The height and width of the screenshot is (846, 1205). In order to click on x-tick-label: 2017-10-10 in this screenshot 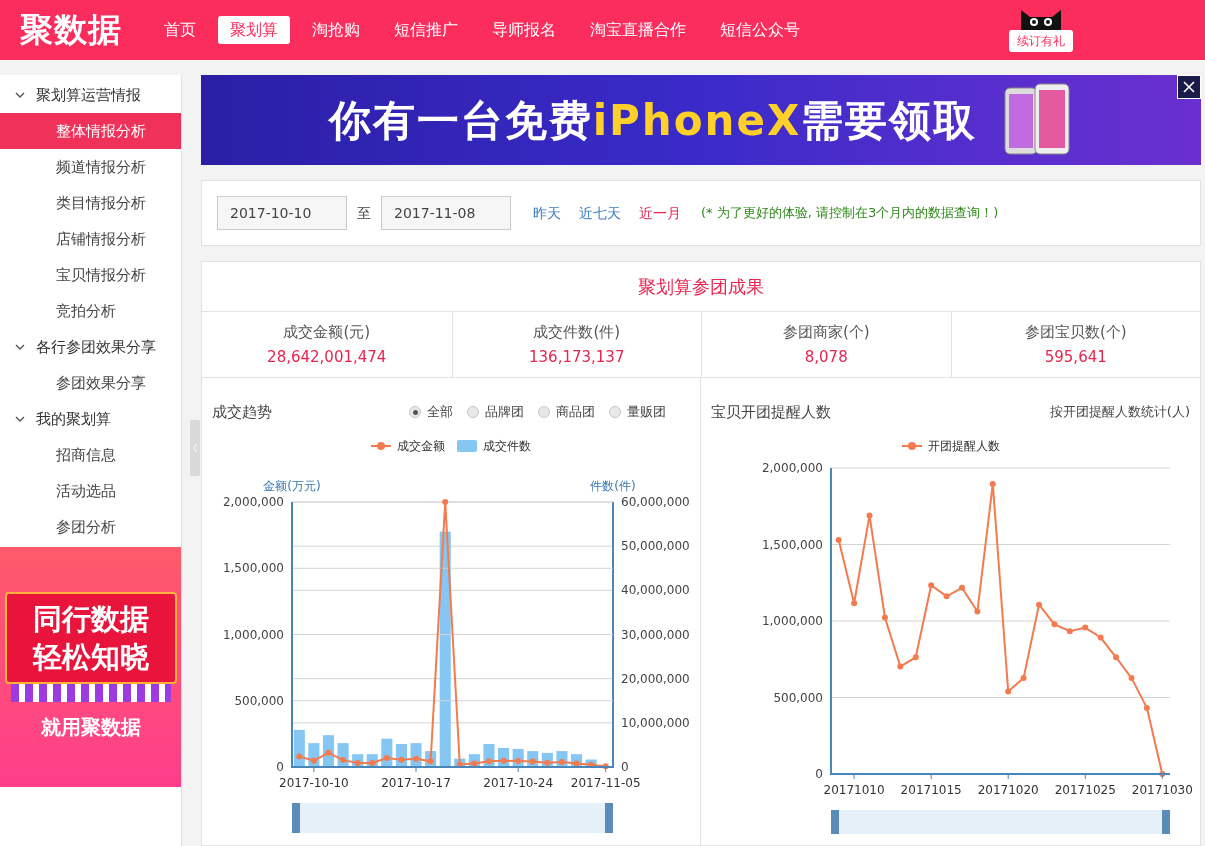, I will do `click(314, 783)`.